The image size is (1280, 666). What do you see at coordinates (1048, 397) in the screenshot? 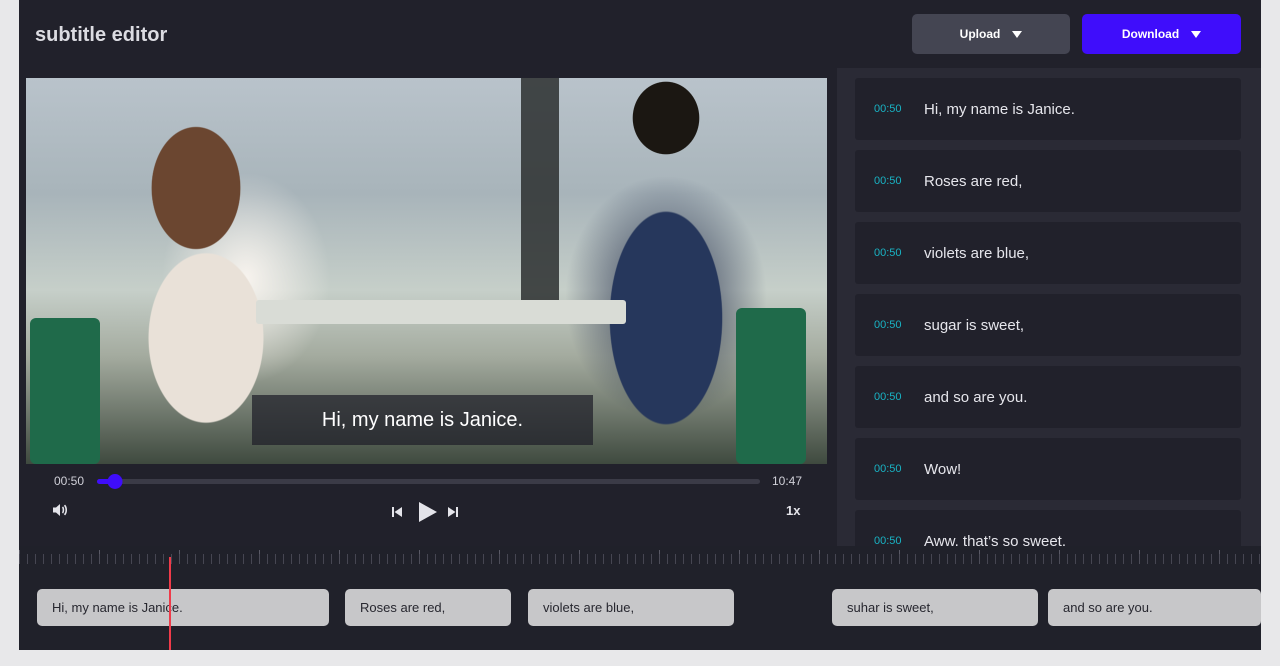
I see `subtitle-item: 00:50 and so are you.` at bounding box center [1048, 397].